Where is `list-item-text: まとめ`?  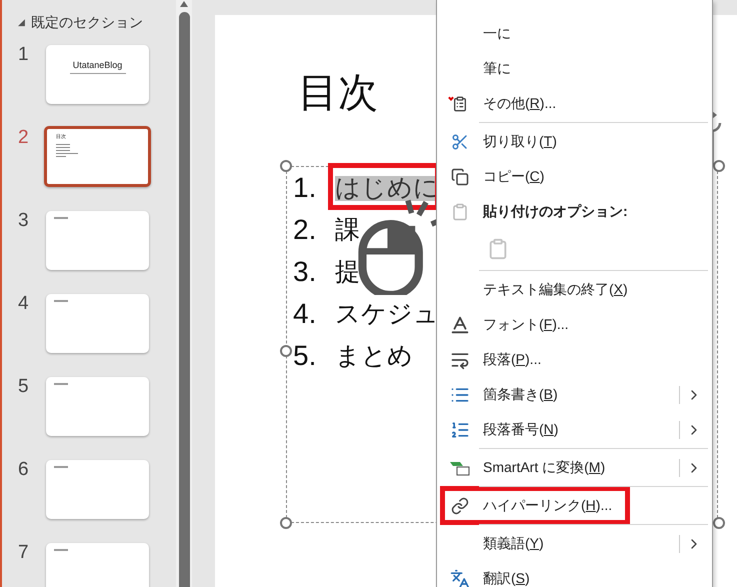 list-item-text: まとめ is located at coordinates (374, 356).